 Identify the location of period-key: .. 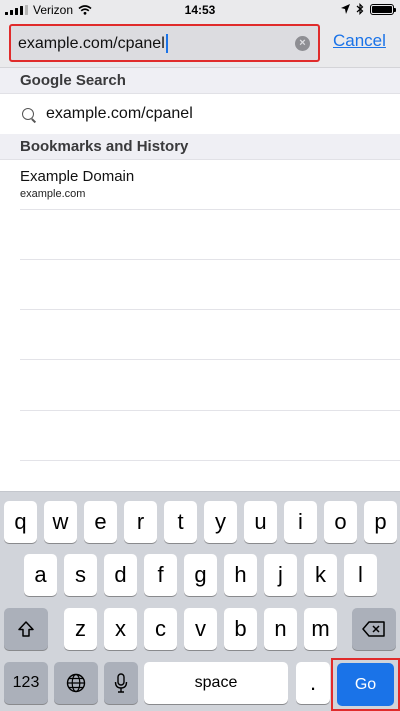
(313, 683).